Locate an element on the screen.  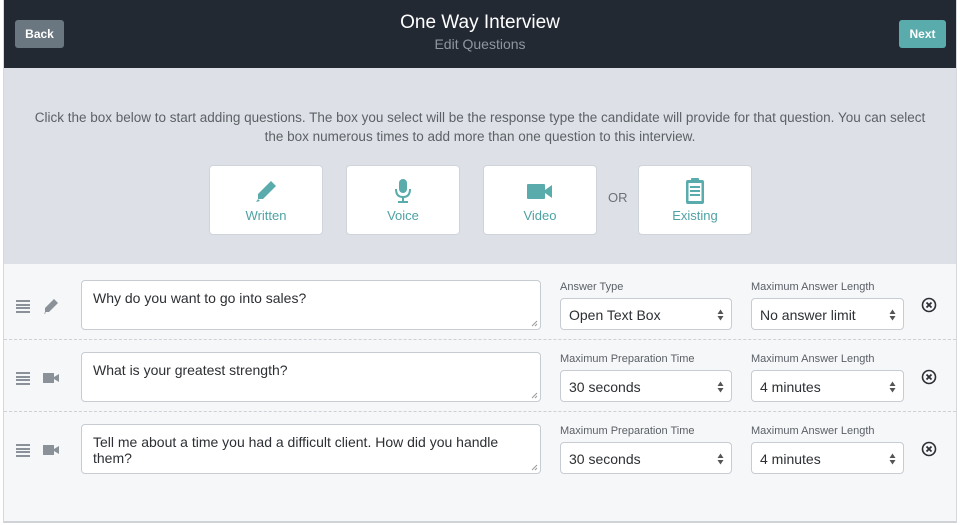
next-button: Next is located at coordinates (922, 34).